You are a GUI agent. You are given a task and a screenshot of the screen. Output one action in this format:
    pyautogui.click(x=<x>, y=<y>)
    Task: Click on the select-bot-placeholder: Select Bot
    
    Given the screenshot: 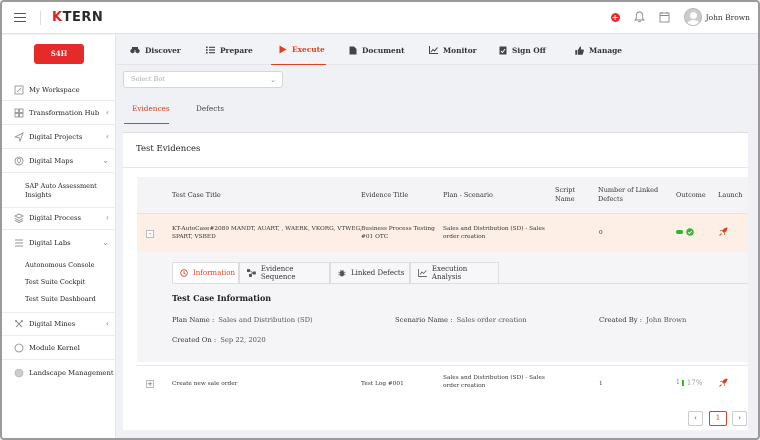 What is the action you would take?
    pyautogui.click(x=148, y=79)
    